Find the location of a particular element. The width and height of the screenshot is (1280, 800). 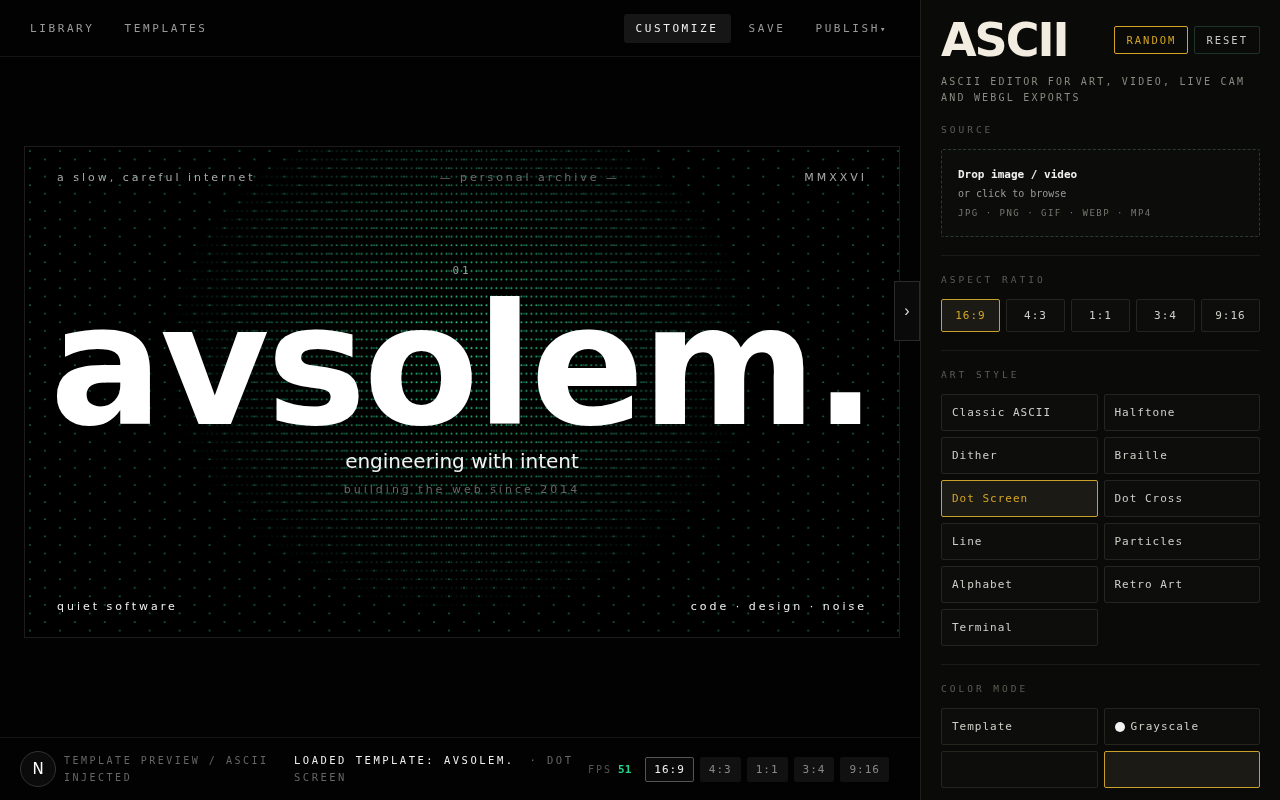

footer-text: quiet software is located at coordinates (117, 606).